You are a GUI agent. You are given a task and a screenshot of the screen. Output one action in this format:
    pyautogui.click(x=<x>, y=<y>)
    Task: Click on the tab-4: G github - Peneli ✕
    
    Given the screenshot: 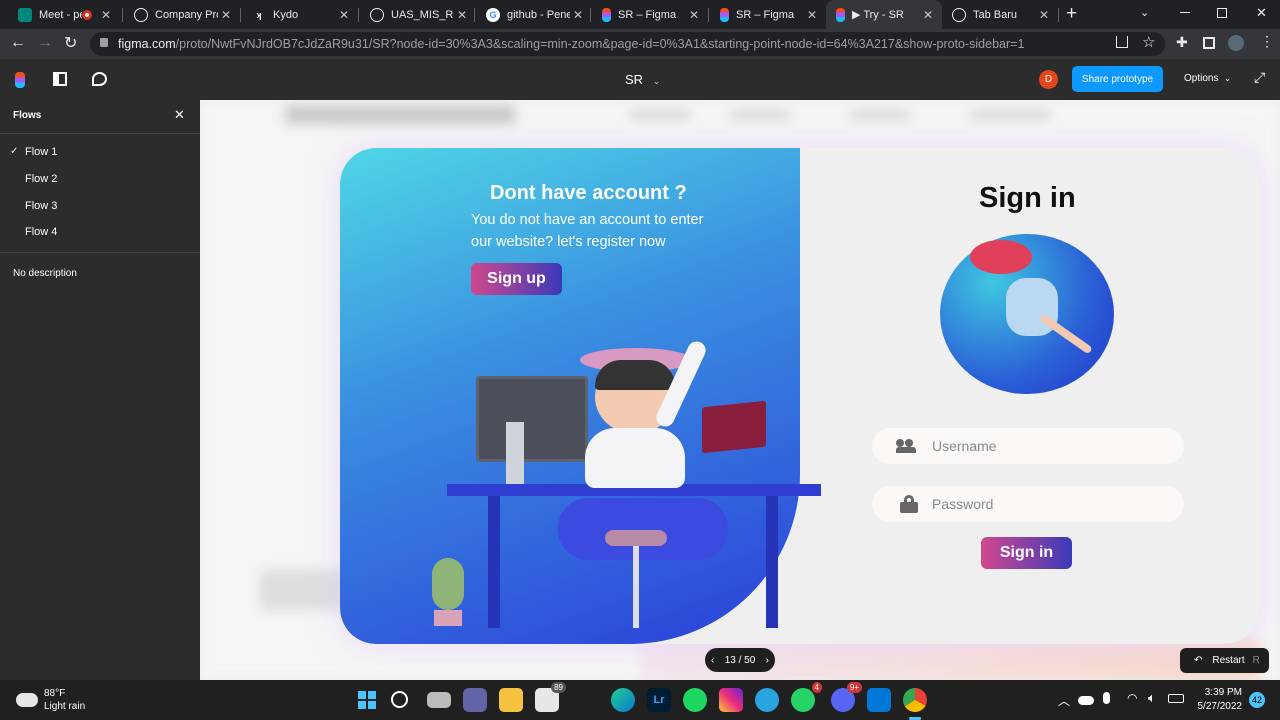 What is the action you would take?
    pyautogui.click(x=534, y=14)
    